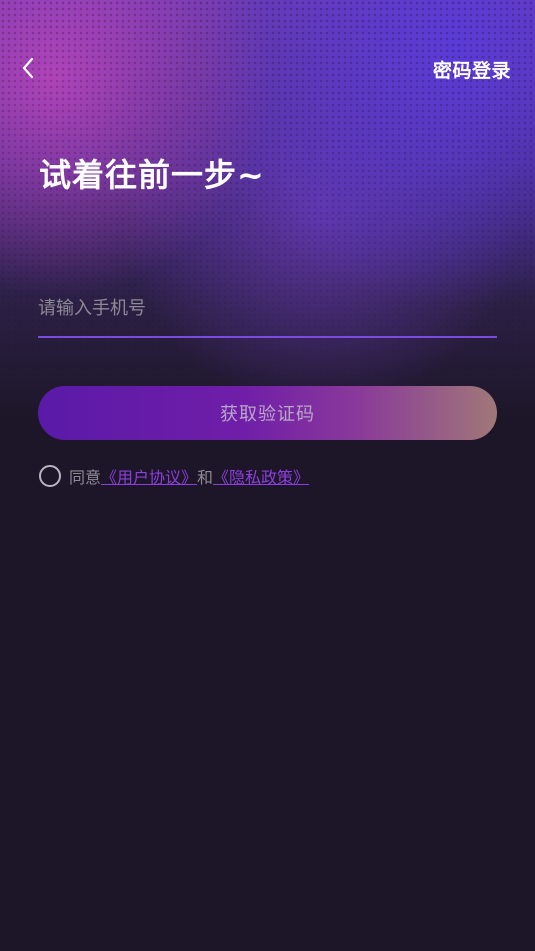  What do you see at coordinates (267, 308) in the screenshot?
I see `phone-input` at bounding box center [267, 308].